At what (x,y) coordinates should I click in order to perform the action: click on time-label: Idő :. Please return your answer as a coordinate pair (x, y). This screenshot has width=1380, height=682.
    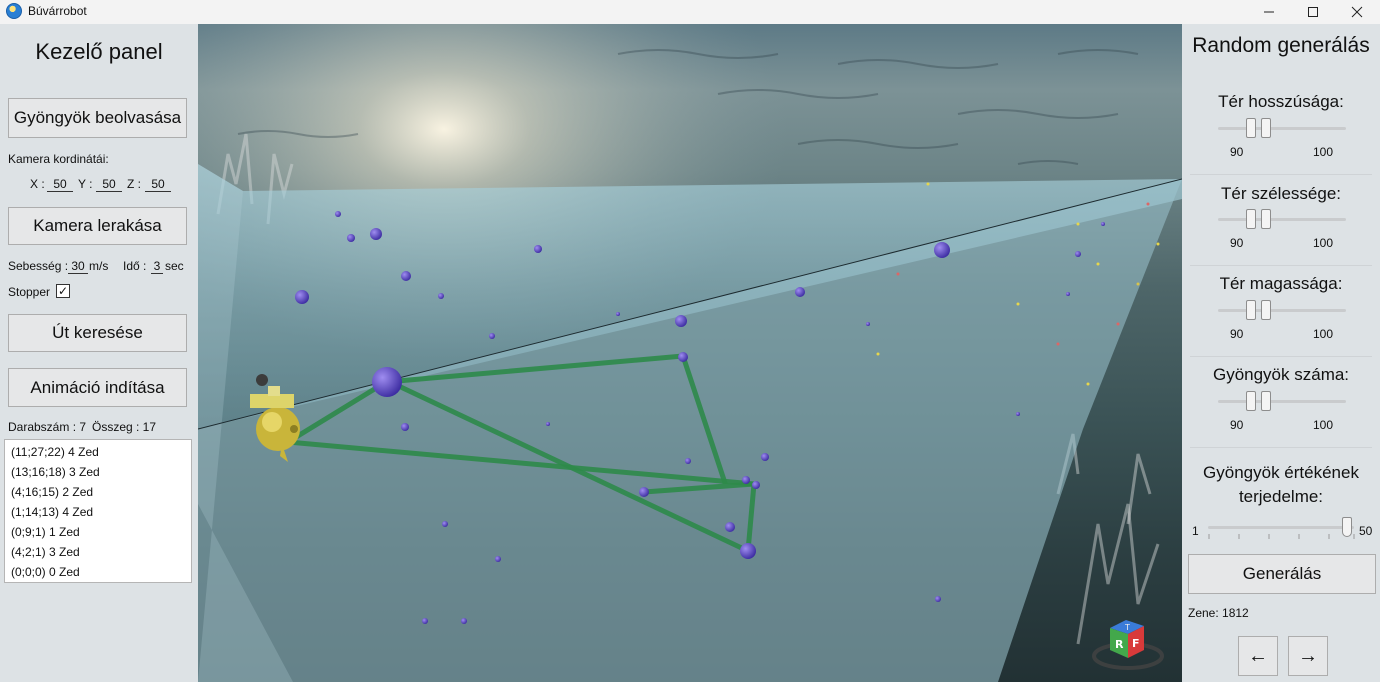
    Looking at the image, I should click on (135, 266).